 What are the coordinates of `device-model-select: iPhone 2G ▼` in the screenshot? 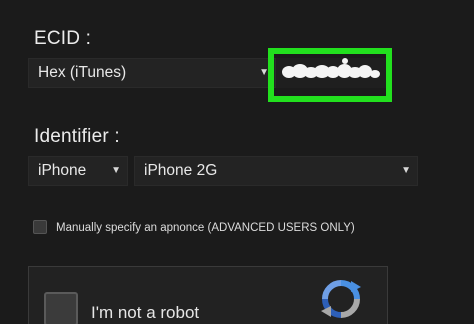 It's located at (276, 171).